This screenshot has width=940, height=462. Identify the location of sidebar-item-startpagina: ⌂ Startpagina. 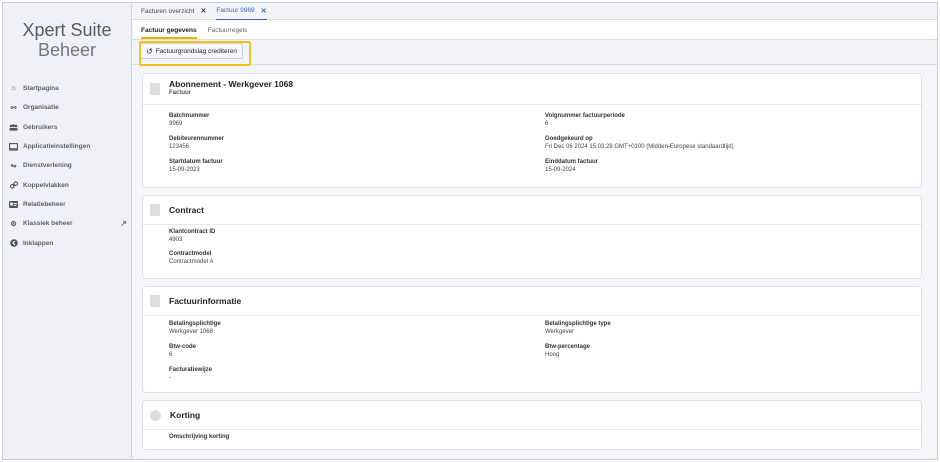
(68, 88).